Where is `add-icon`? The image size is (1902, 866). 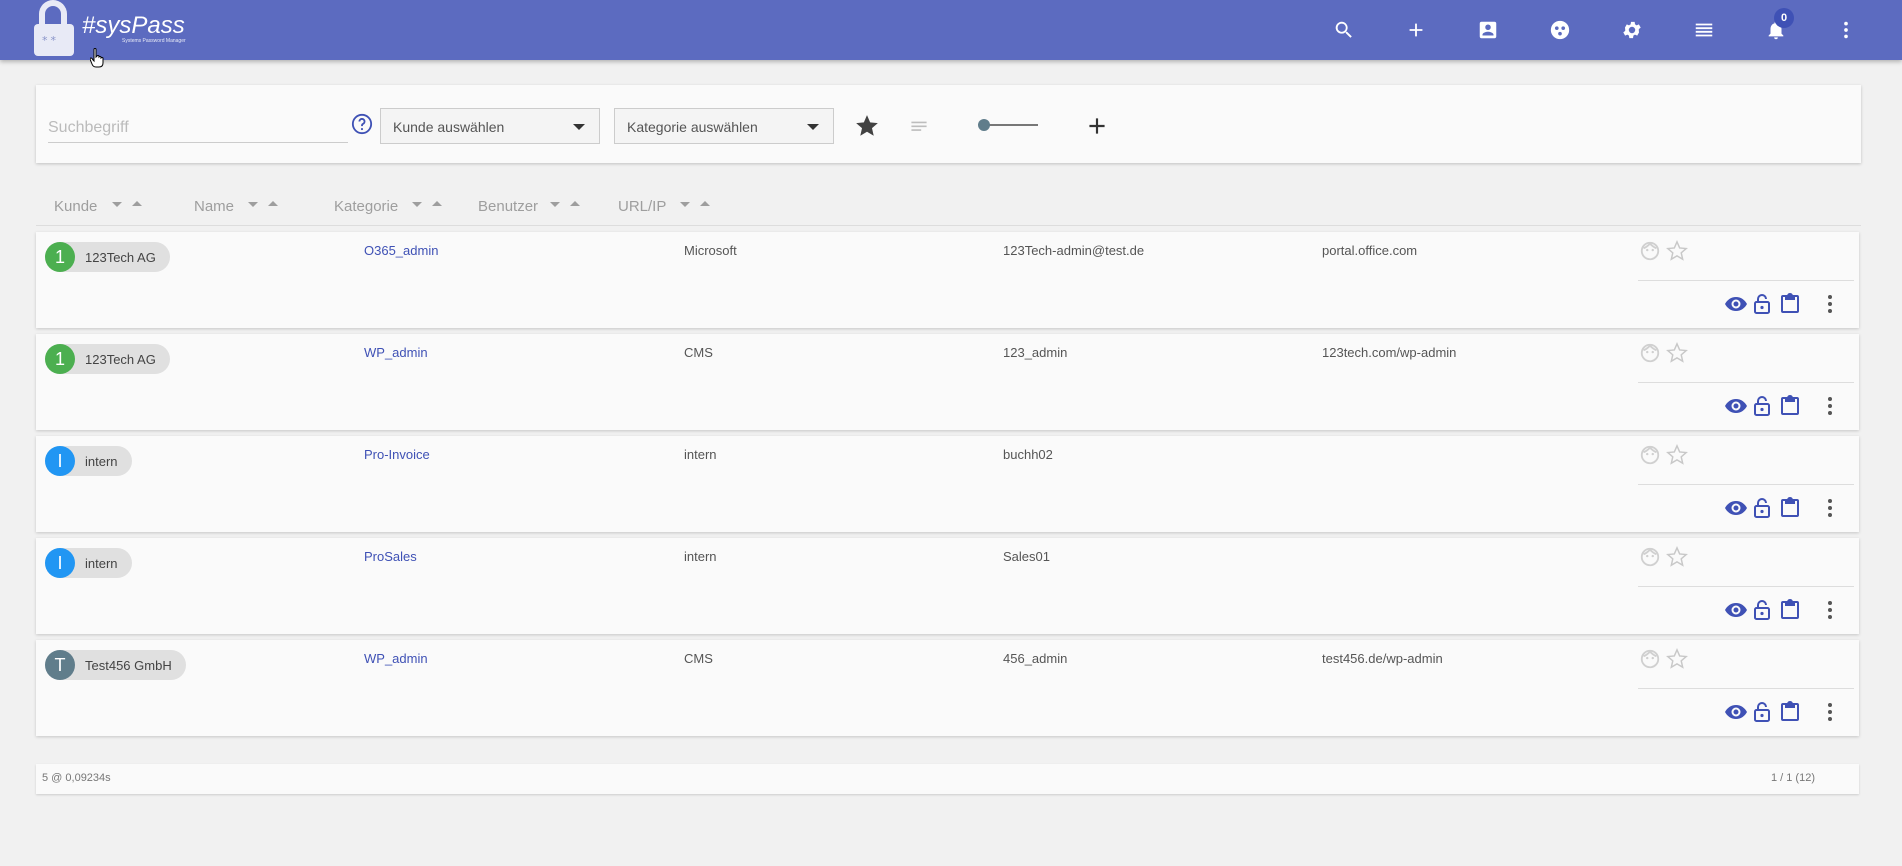
add-icon is located at coordinates (1416, 30).